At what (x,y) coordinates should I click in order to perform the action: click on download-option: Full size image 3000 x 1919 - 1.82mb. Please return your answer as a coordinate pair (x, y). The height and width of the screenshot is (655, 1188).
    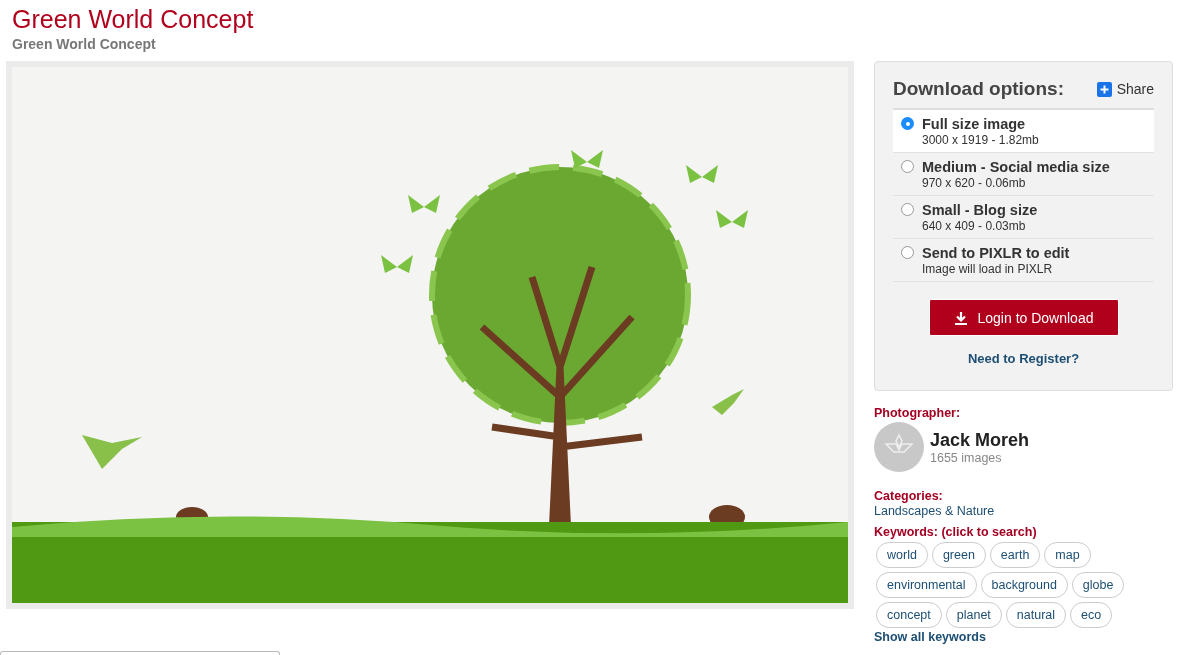
    Looking at the image, I should click on (1023, 131).